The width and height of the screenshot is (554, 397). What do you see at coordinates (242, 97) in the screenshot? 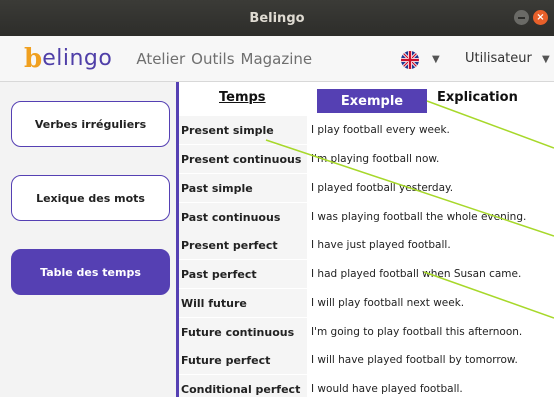
I see `tab-temps: Temps` at bounding box center [242, 97].